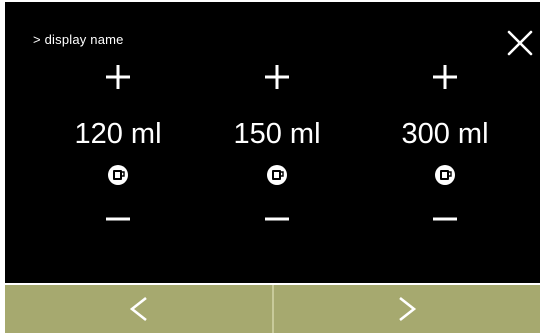 This screenshot has height=333, width=543. I want to click on preset-column-2: 150 ml, so click(277, 145).